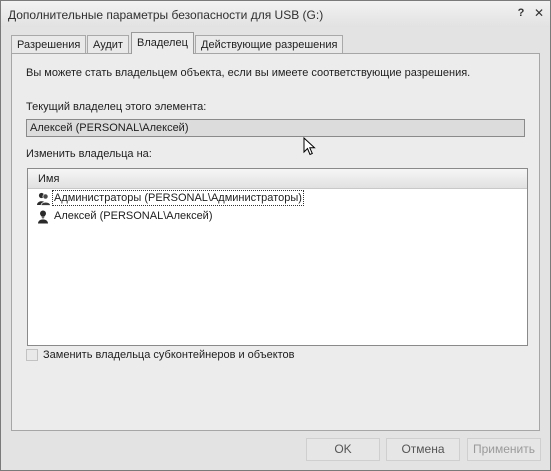  I want to click on tab-owner: Владелец, so click(162, 43).